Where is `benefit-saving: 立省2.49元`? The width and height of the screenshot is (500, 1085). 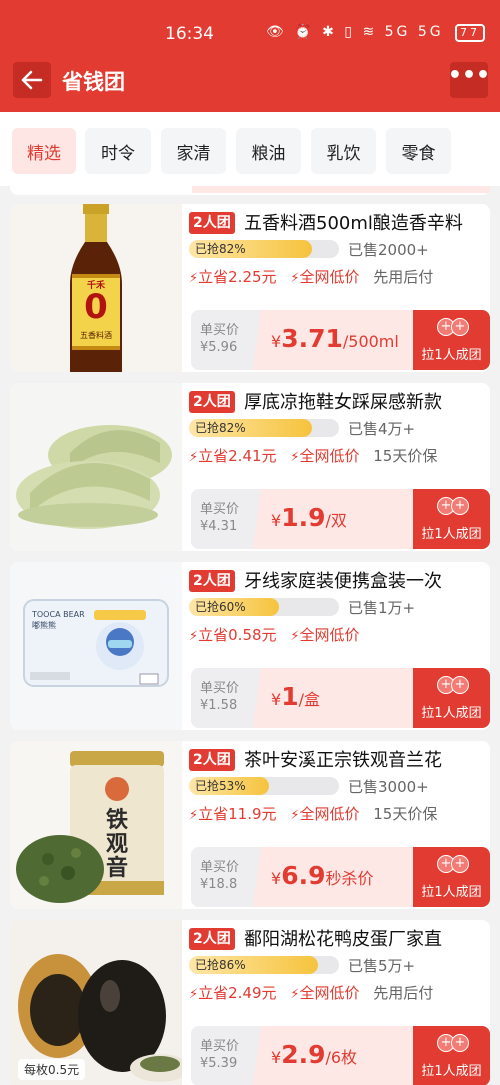 benefit-saving: 立省2.49元 is located at coordinates (237, 993).